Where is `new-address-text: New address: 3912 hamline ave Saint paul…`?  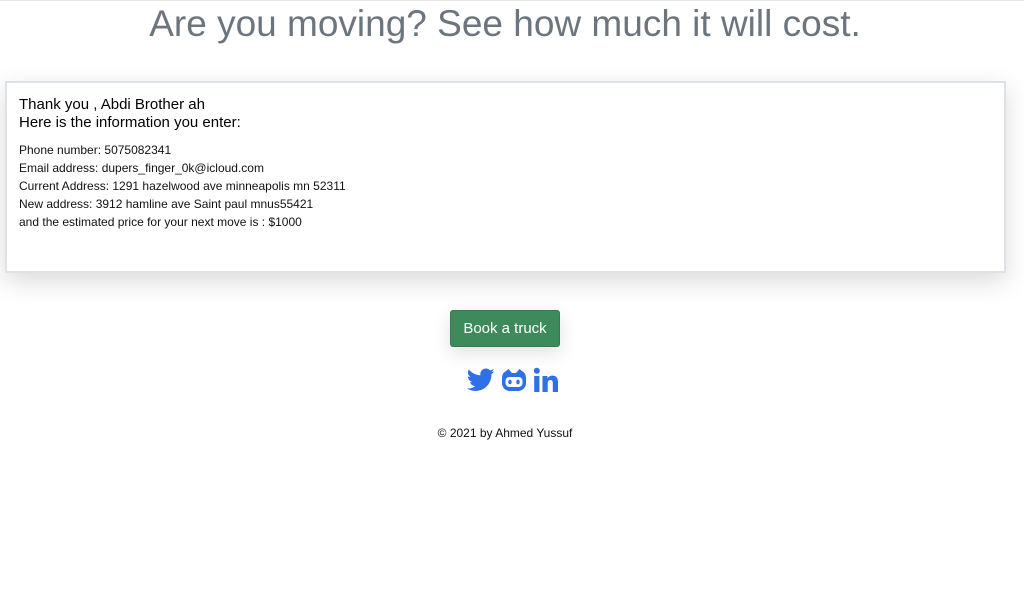
new-address-text: New address: 3912 hamline ave Saint paul… is located at coordinates (166, 204).